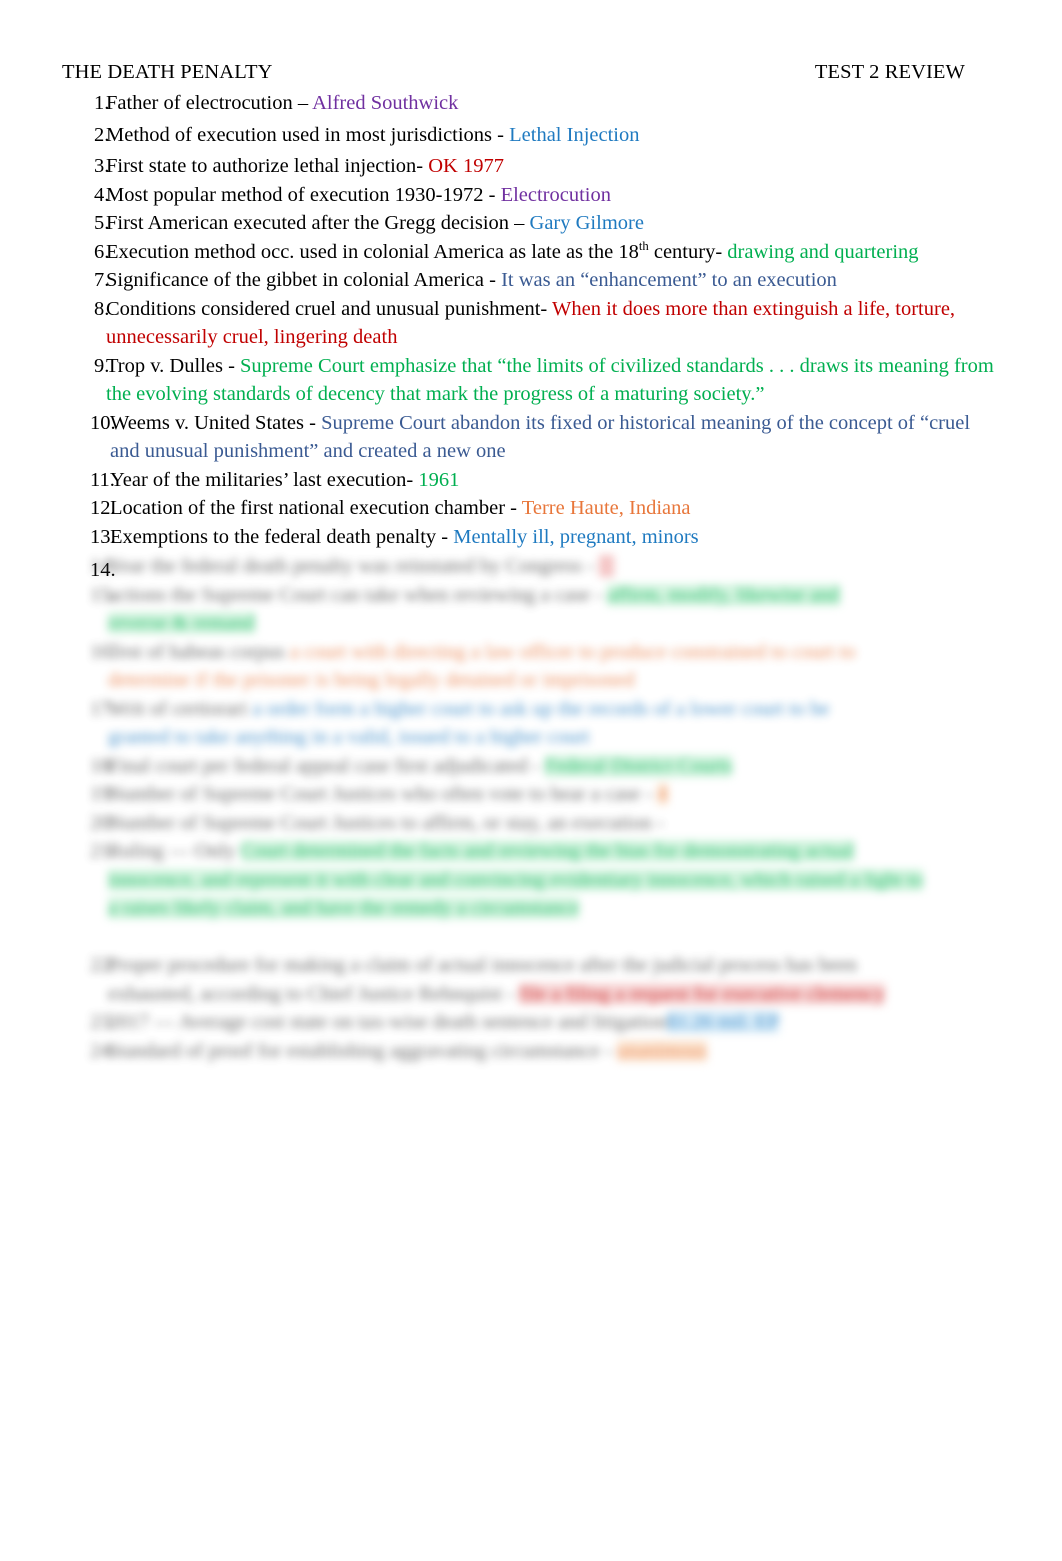 The width and height of the screenshot is (1062, 1561). Describe the element at coordinates (264, 479) in the screenshot. I see `question-text: Year of the militaries’ last execution-` at that location.